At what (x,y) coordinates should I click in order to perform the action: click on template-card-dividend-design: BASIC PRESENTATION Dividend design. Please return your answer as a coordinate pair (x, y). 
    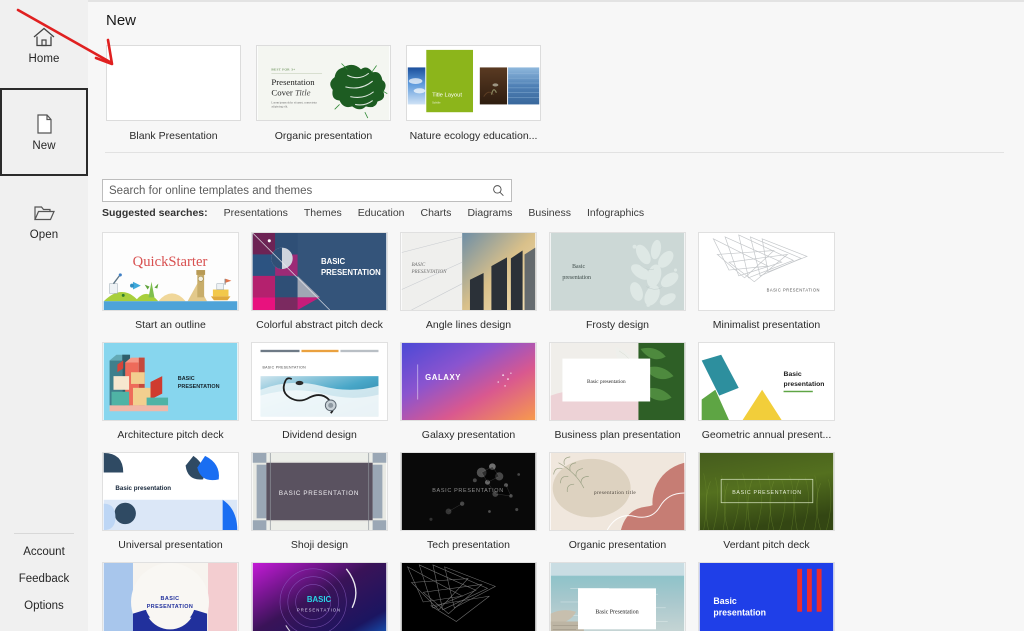
    Looking at the image, I should click on (325, 397).